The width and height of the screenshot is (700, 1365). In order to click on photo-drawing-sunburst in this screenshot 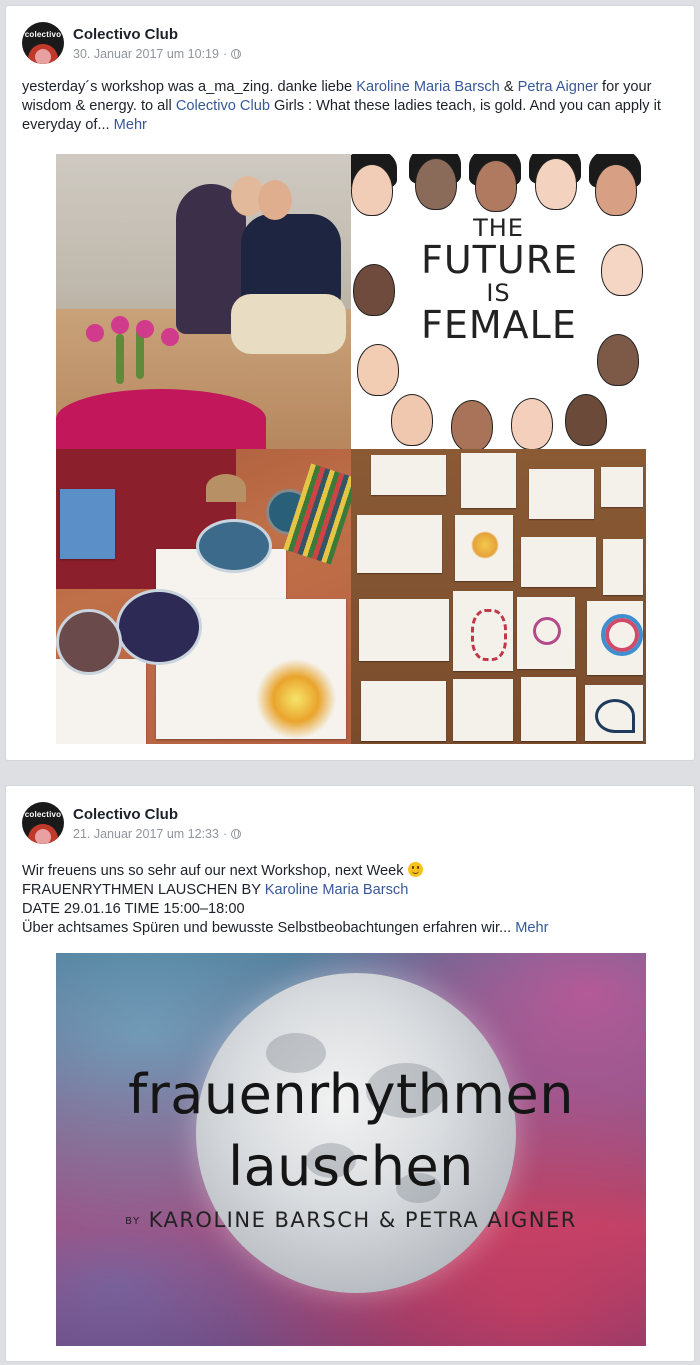, I will do `click(296, 699)`.